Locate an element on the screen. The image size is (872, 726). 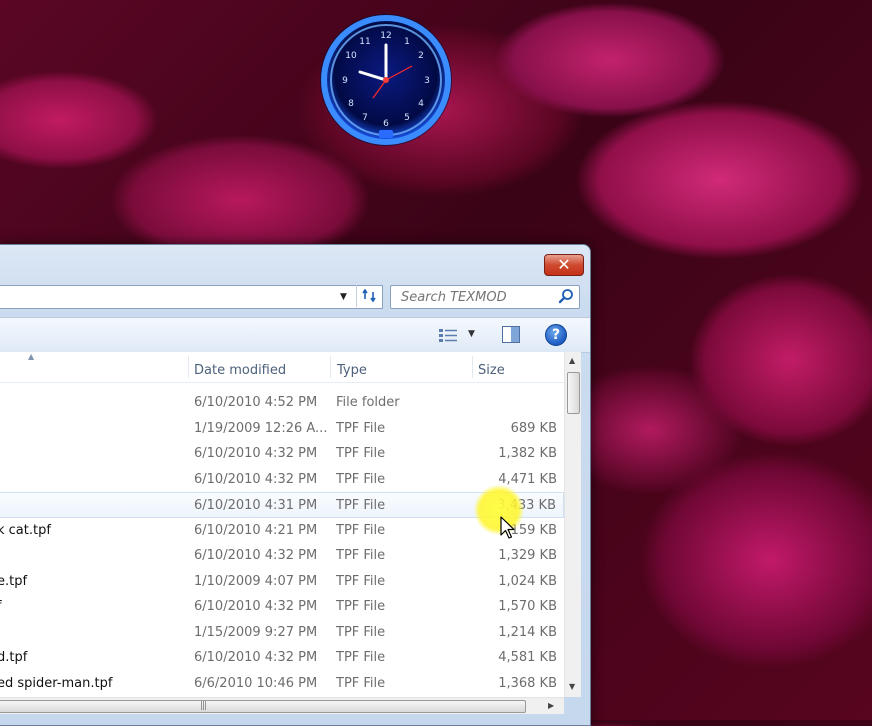
column-header-date: Date modified is located at coordinates (240, 370).